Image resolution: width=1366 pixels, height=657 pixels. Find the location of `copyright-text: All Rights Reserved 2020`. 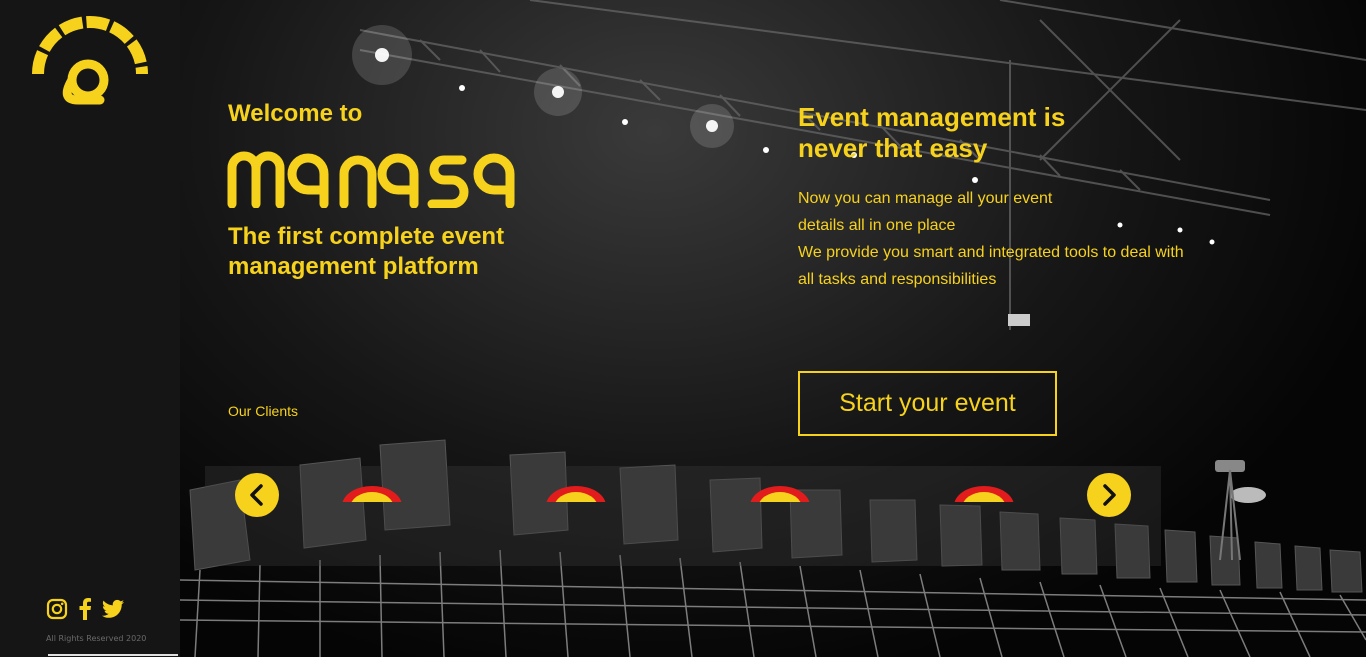

copyright-text: All Rights Reserved 2020 is located at coordinates (96, 638).